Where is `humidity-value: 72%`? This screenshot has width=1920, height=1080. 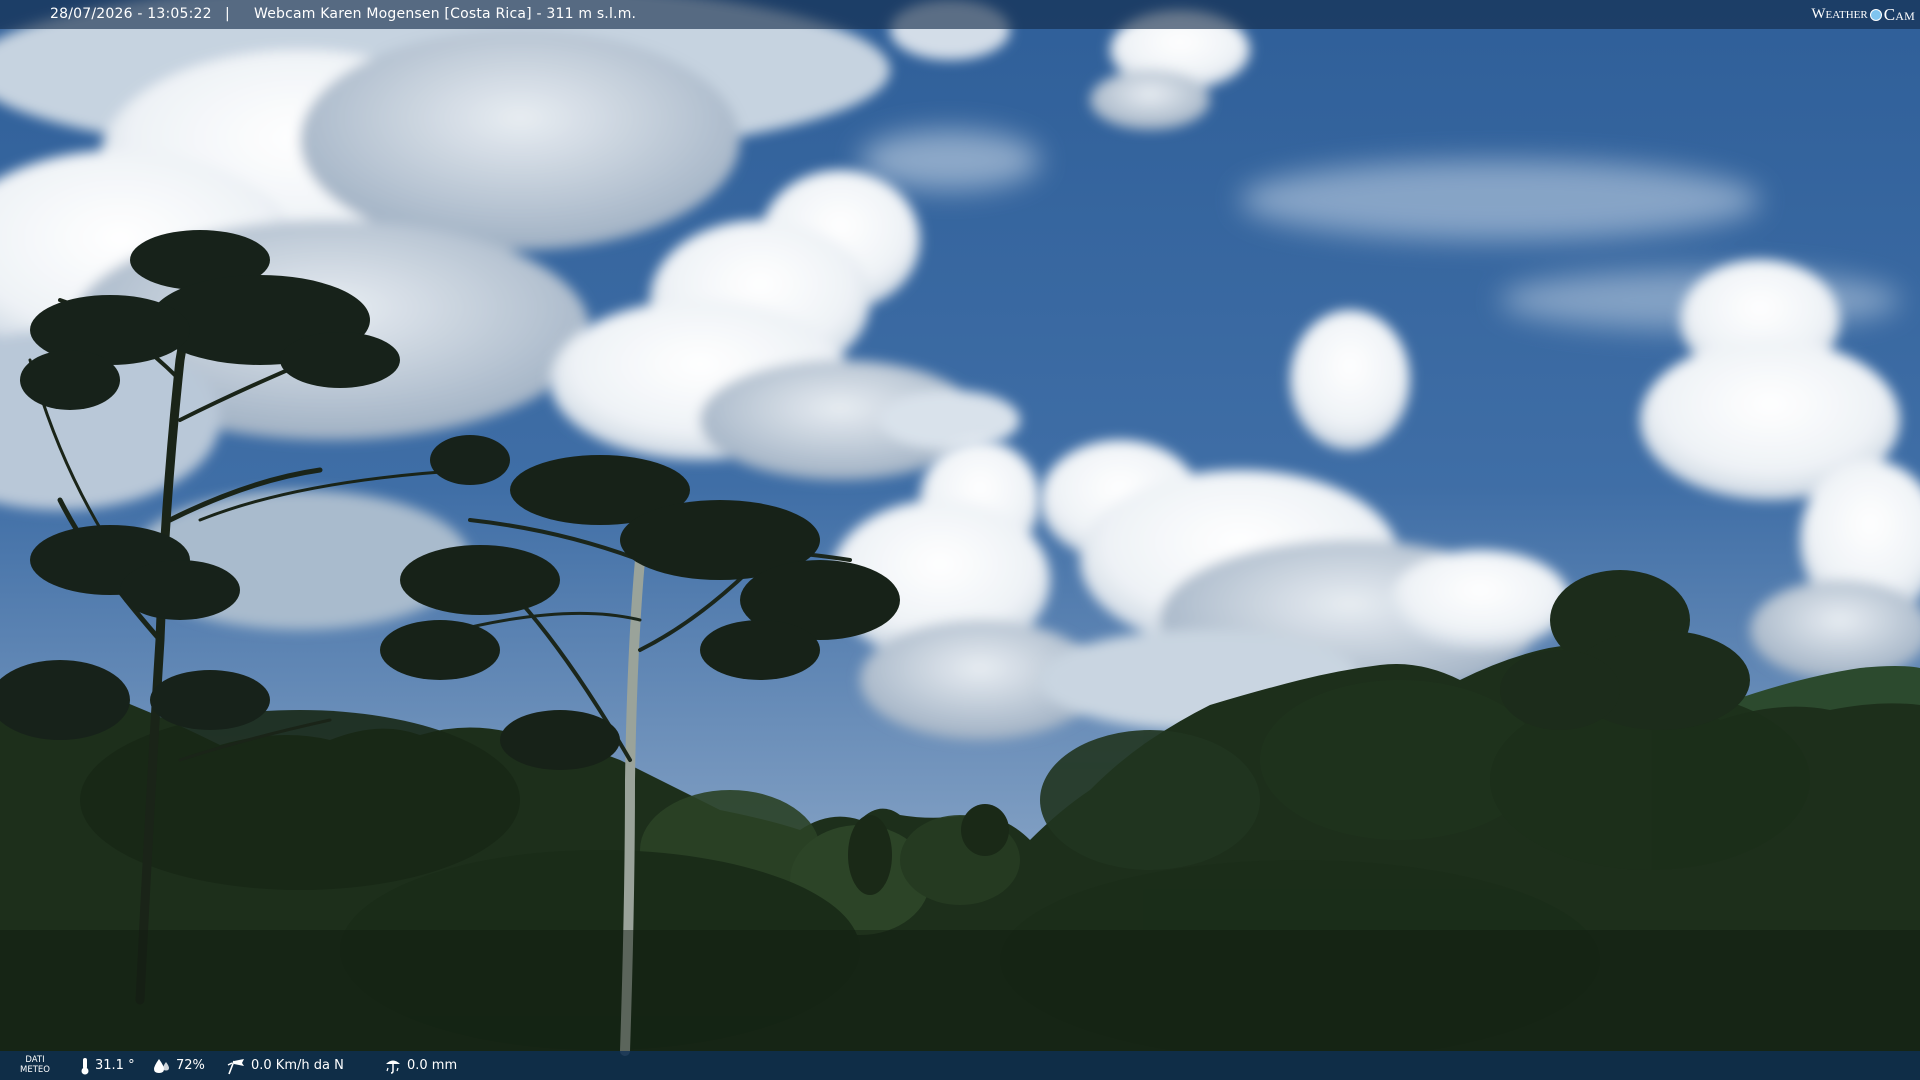 humidity-value: 72% is located at coordinates (190, 1065).